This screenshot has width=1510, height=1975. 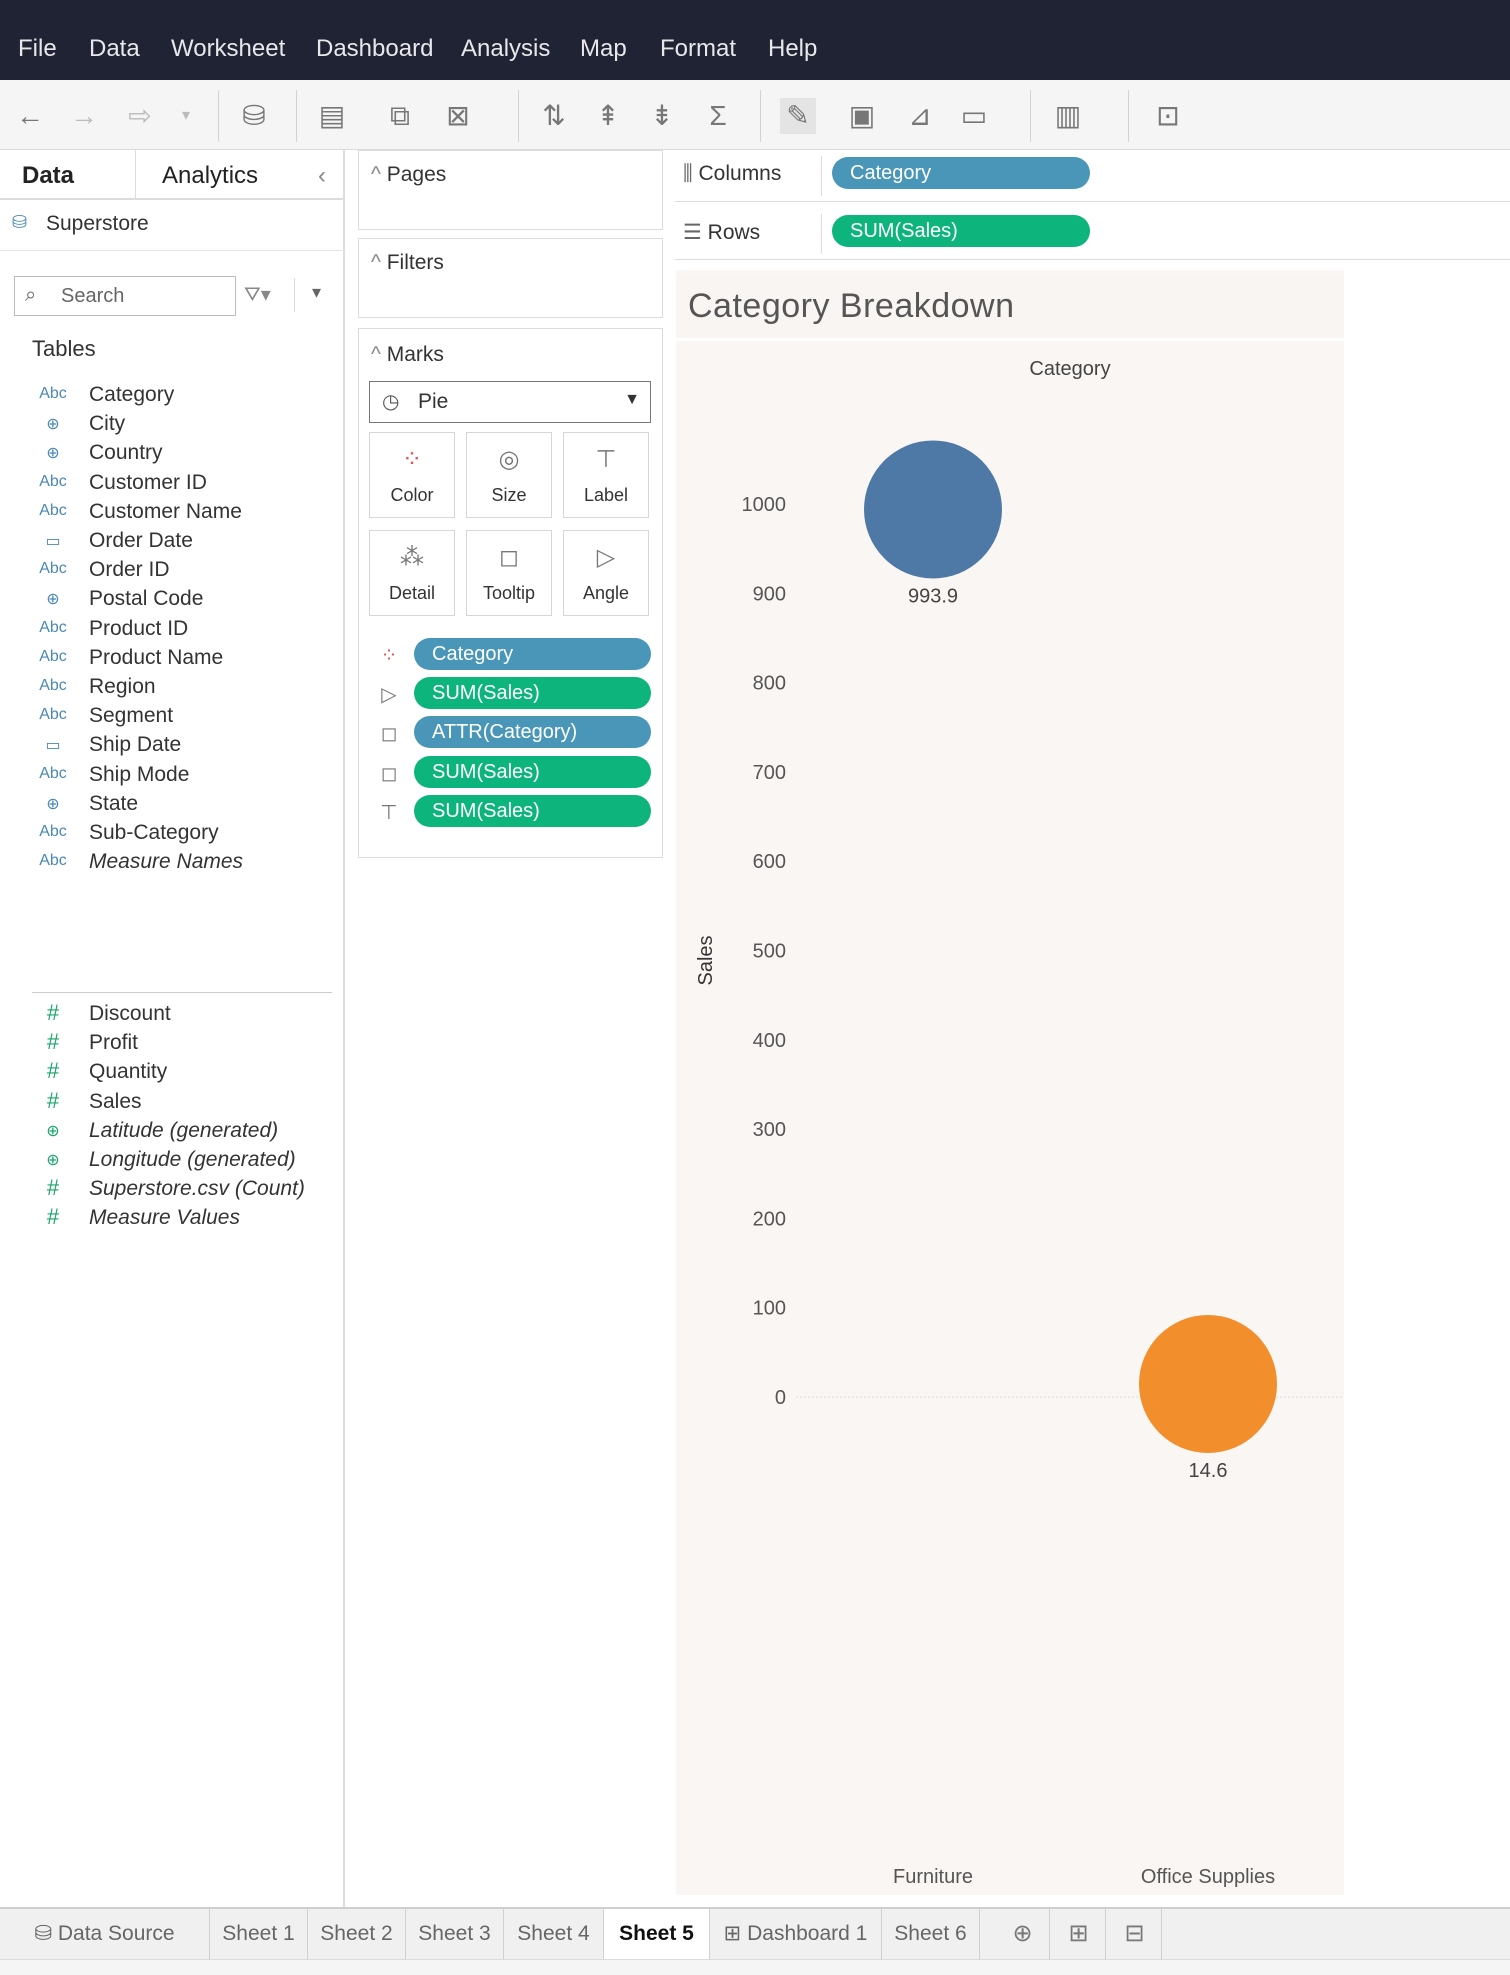 What do you see at coordinates (170, 454) in the screenshot?
I see `field-country: ⊕ Country` at bounding box center [170, 454].